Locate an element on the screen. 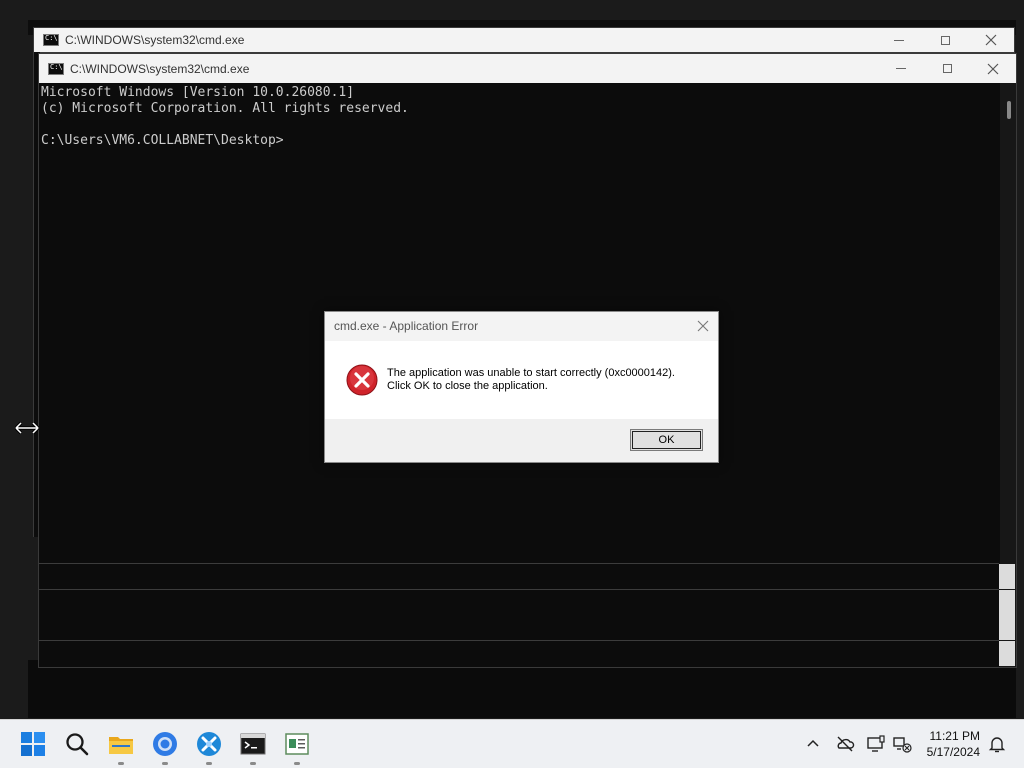  taskbar: 11:21 PM 5/17/2024 is located at coordinates (512, 743).